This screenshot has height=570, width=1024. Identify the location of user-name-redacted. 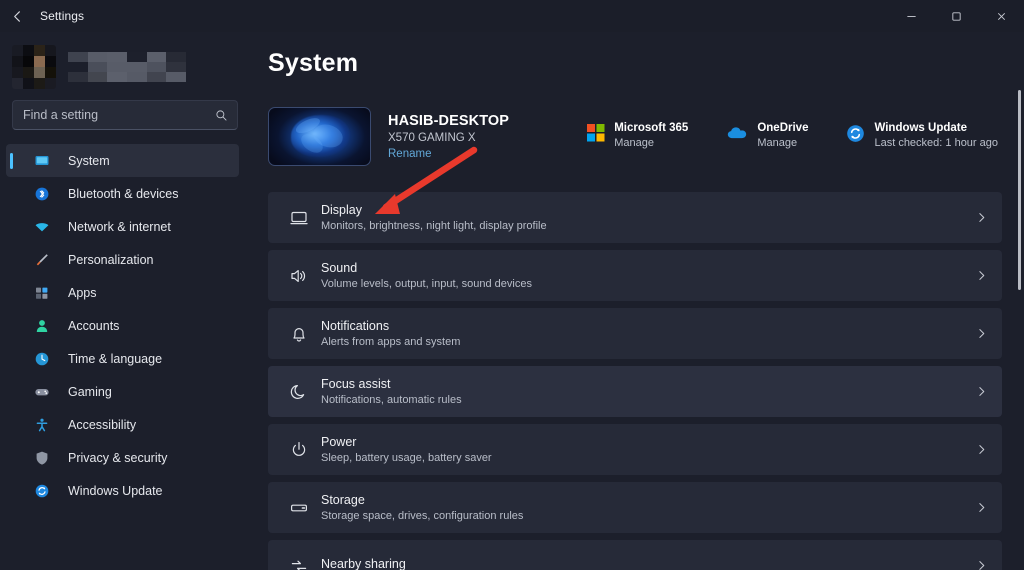
(127, 67).